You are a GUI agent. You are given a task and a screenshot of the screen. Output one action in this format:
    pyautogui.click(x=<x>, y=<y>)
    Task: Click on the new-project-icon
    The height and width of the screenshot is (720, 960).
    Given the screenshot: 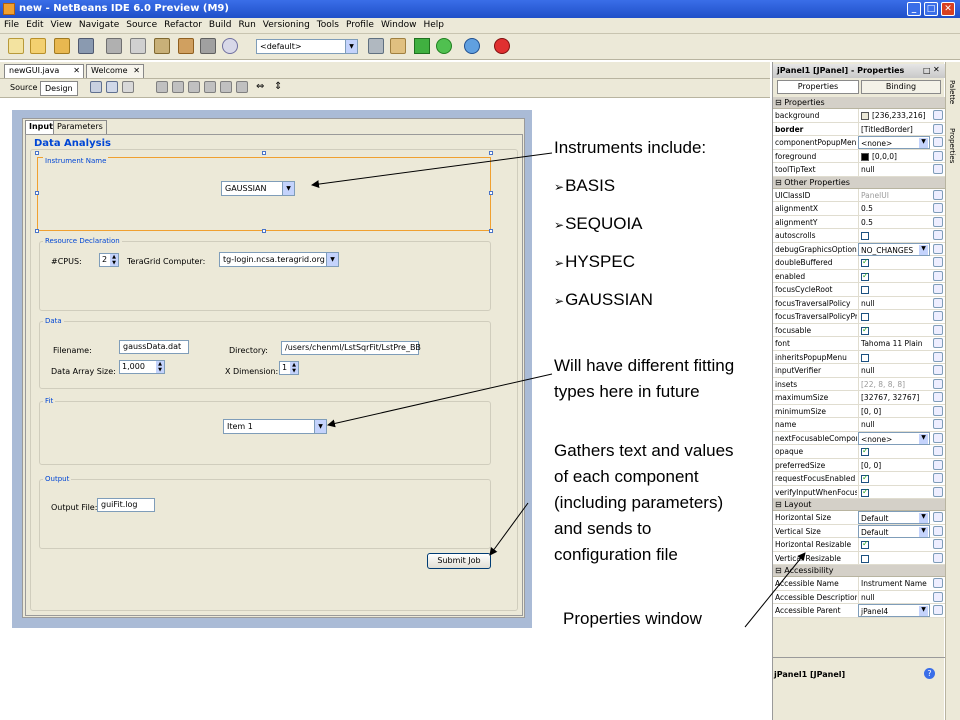 What is the action you would take?
    pyautogui.click(x=38, y=46)
    